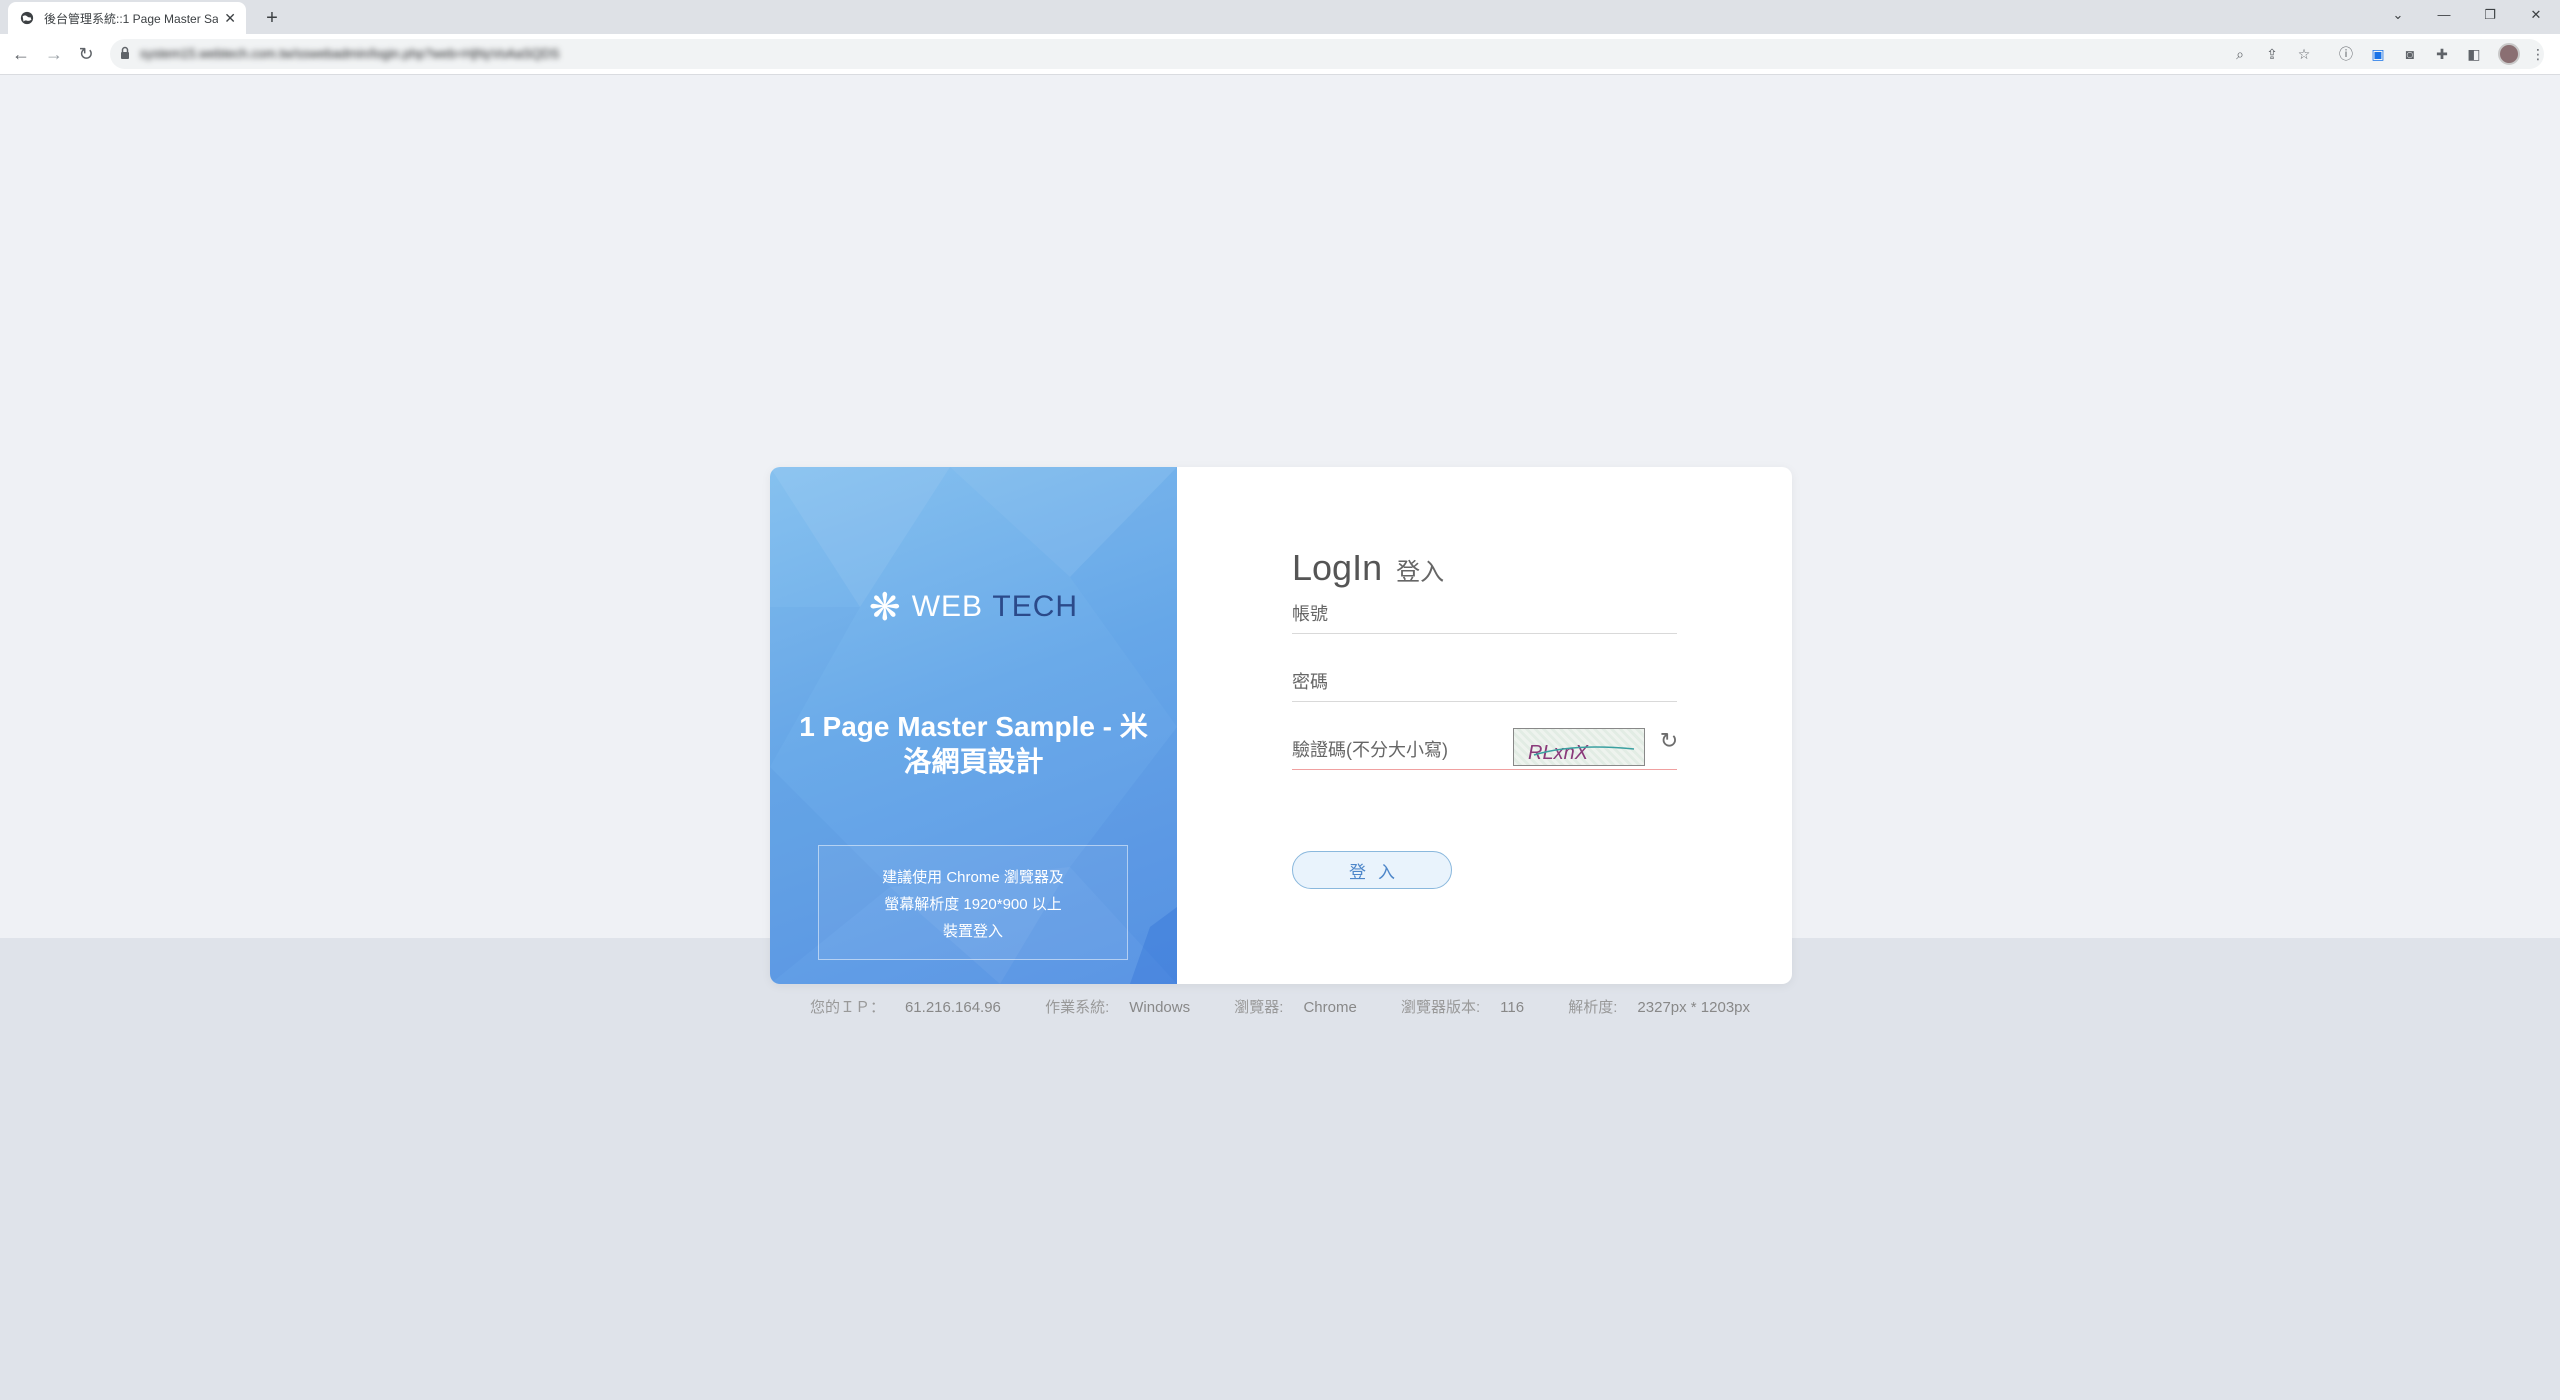  I want to click on login-button: 登入, so click(1372, 870).